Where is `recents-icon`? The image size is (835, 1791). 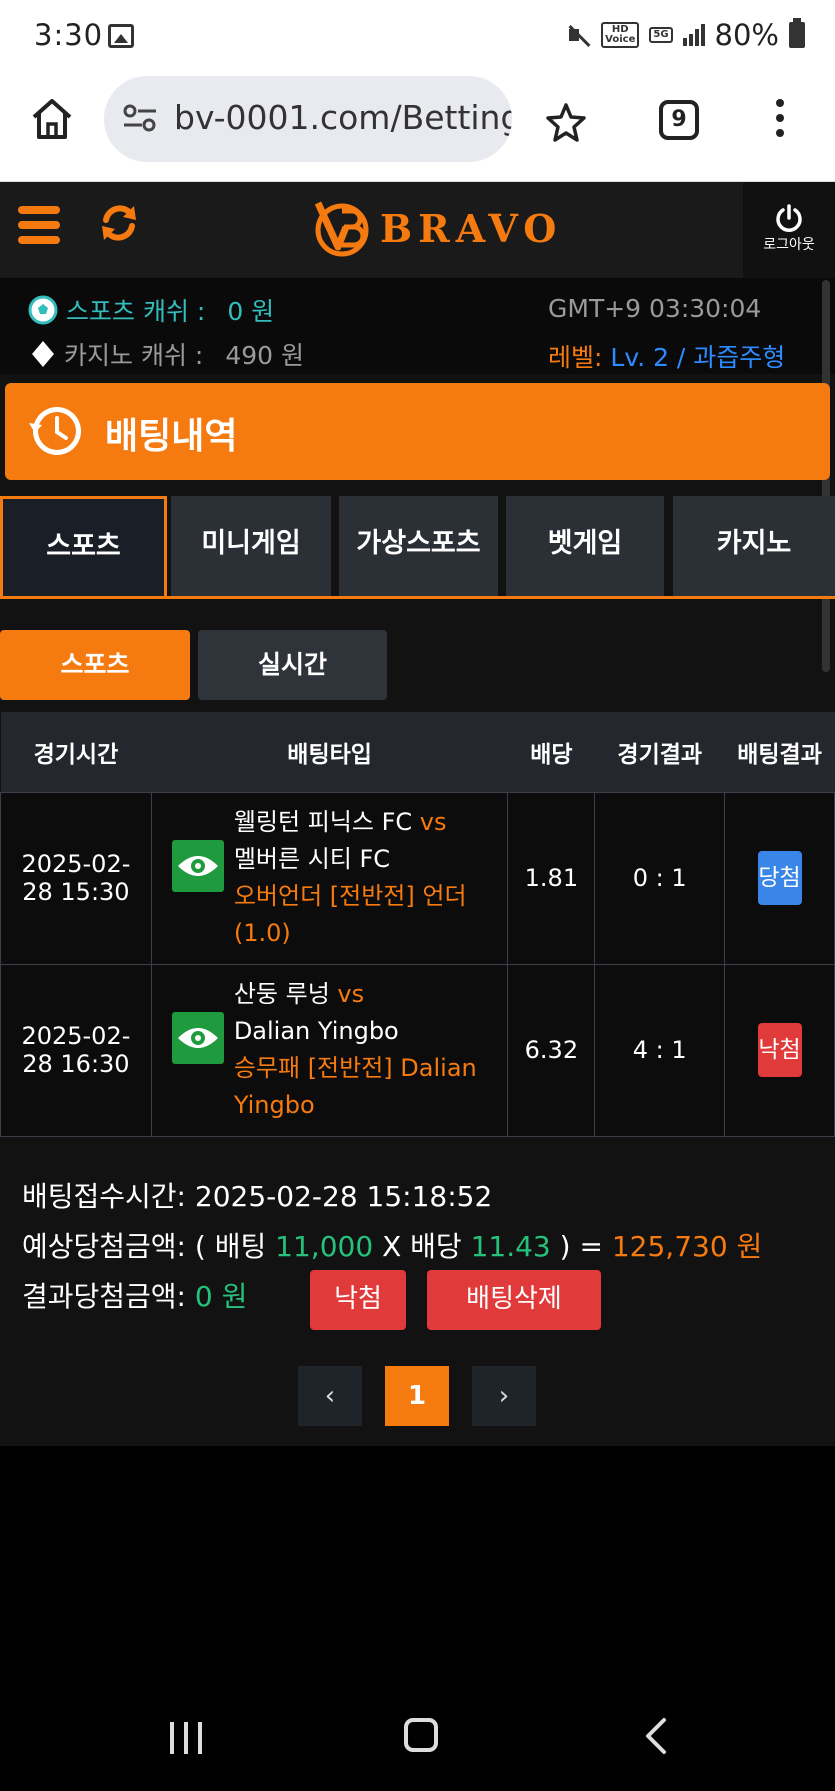 recents-icon is located at coordinates (188, 1738).